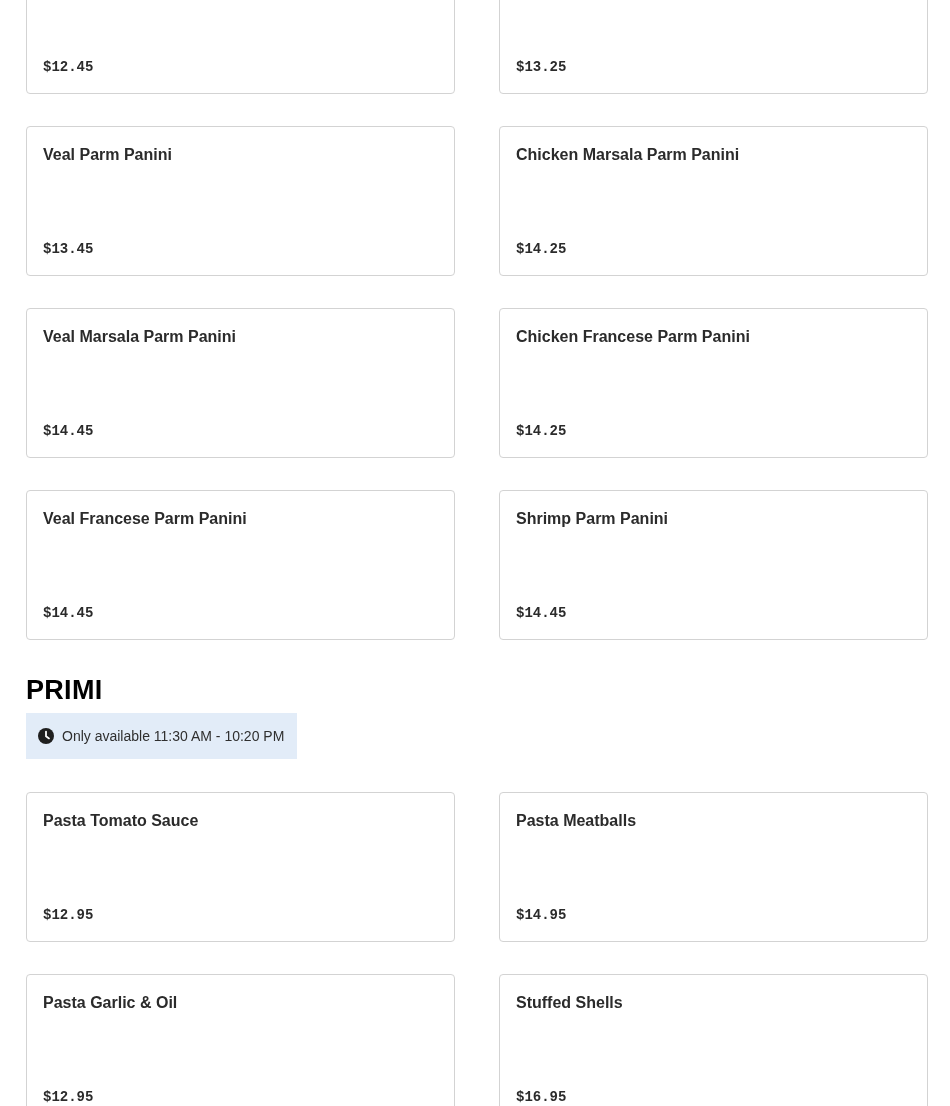 Image resolution: width=950 pixels, height=1106 pixels. I want to click on item-name: Veal Francese Parm Panini, so click(145, 519).